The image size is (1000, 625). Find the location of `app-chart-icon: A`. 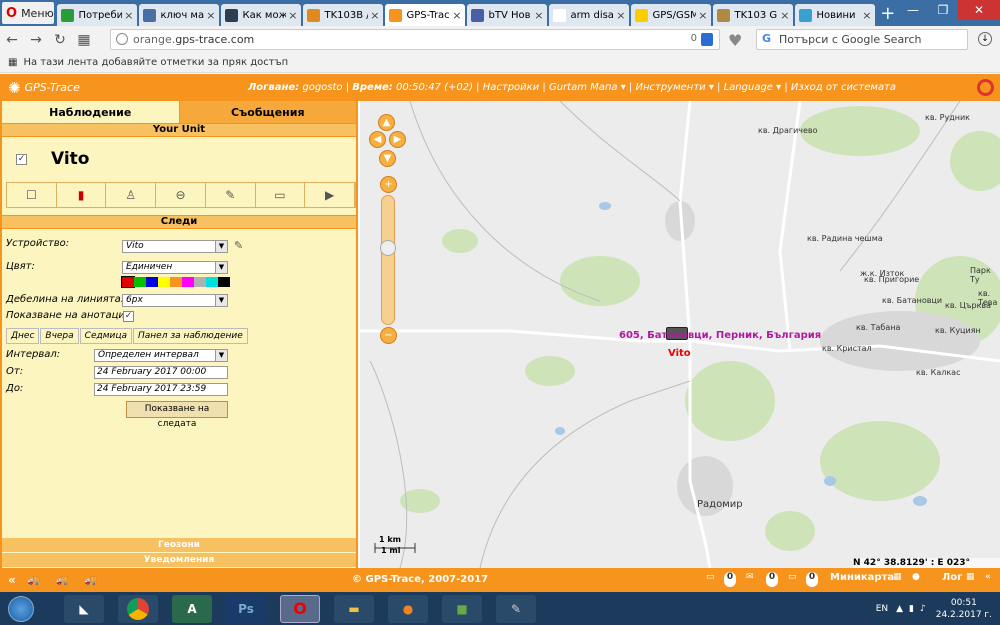

app-chart-icon: A is located at coordinates (192, 608).